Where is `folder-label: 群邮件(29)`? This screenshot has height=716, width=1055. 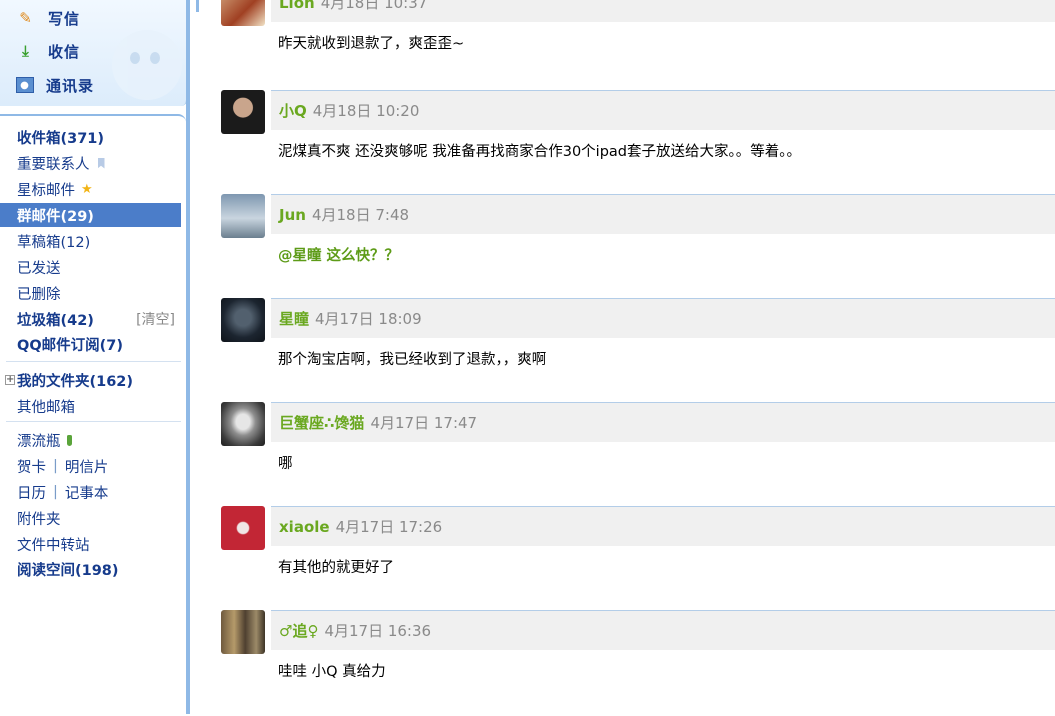
folder-label: 群邮件(29) is located at coordinates (55, 216).